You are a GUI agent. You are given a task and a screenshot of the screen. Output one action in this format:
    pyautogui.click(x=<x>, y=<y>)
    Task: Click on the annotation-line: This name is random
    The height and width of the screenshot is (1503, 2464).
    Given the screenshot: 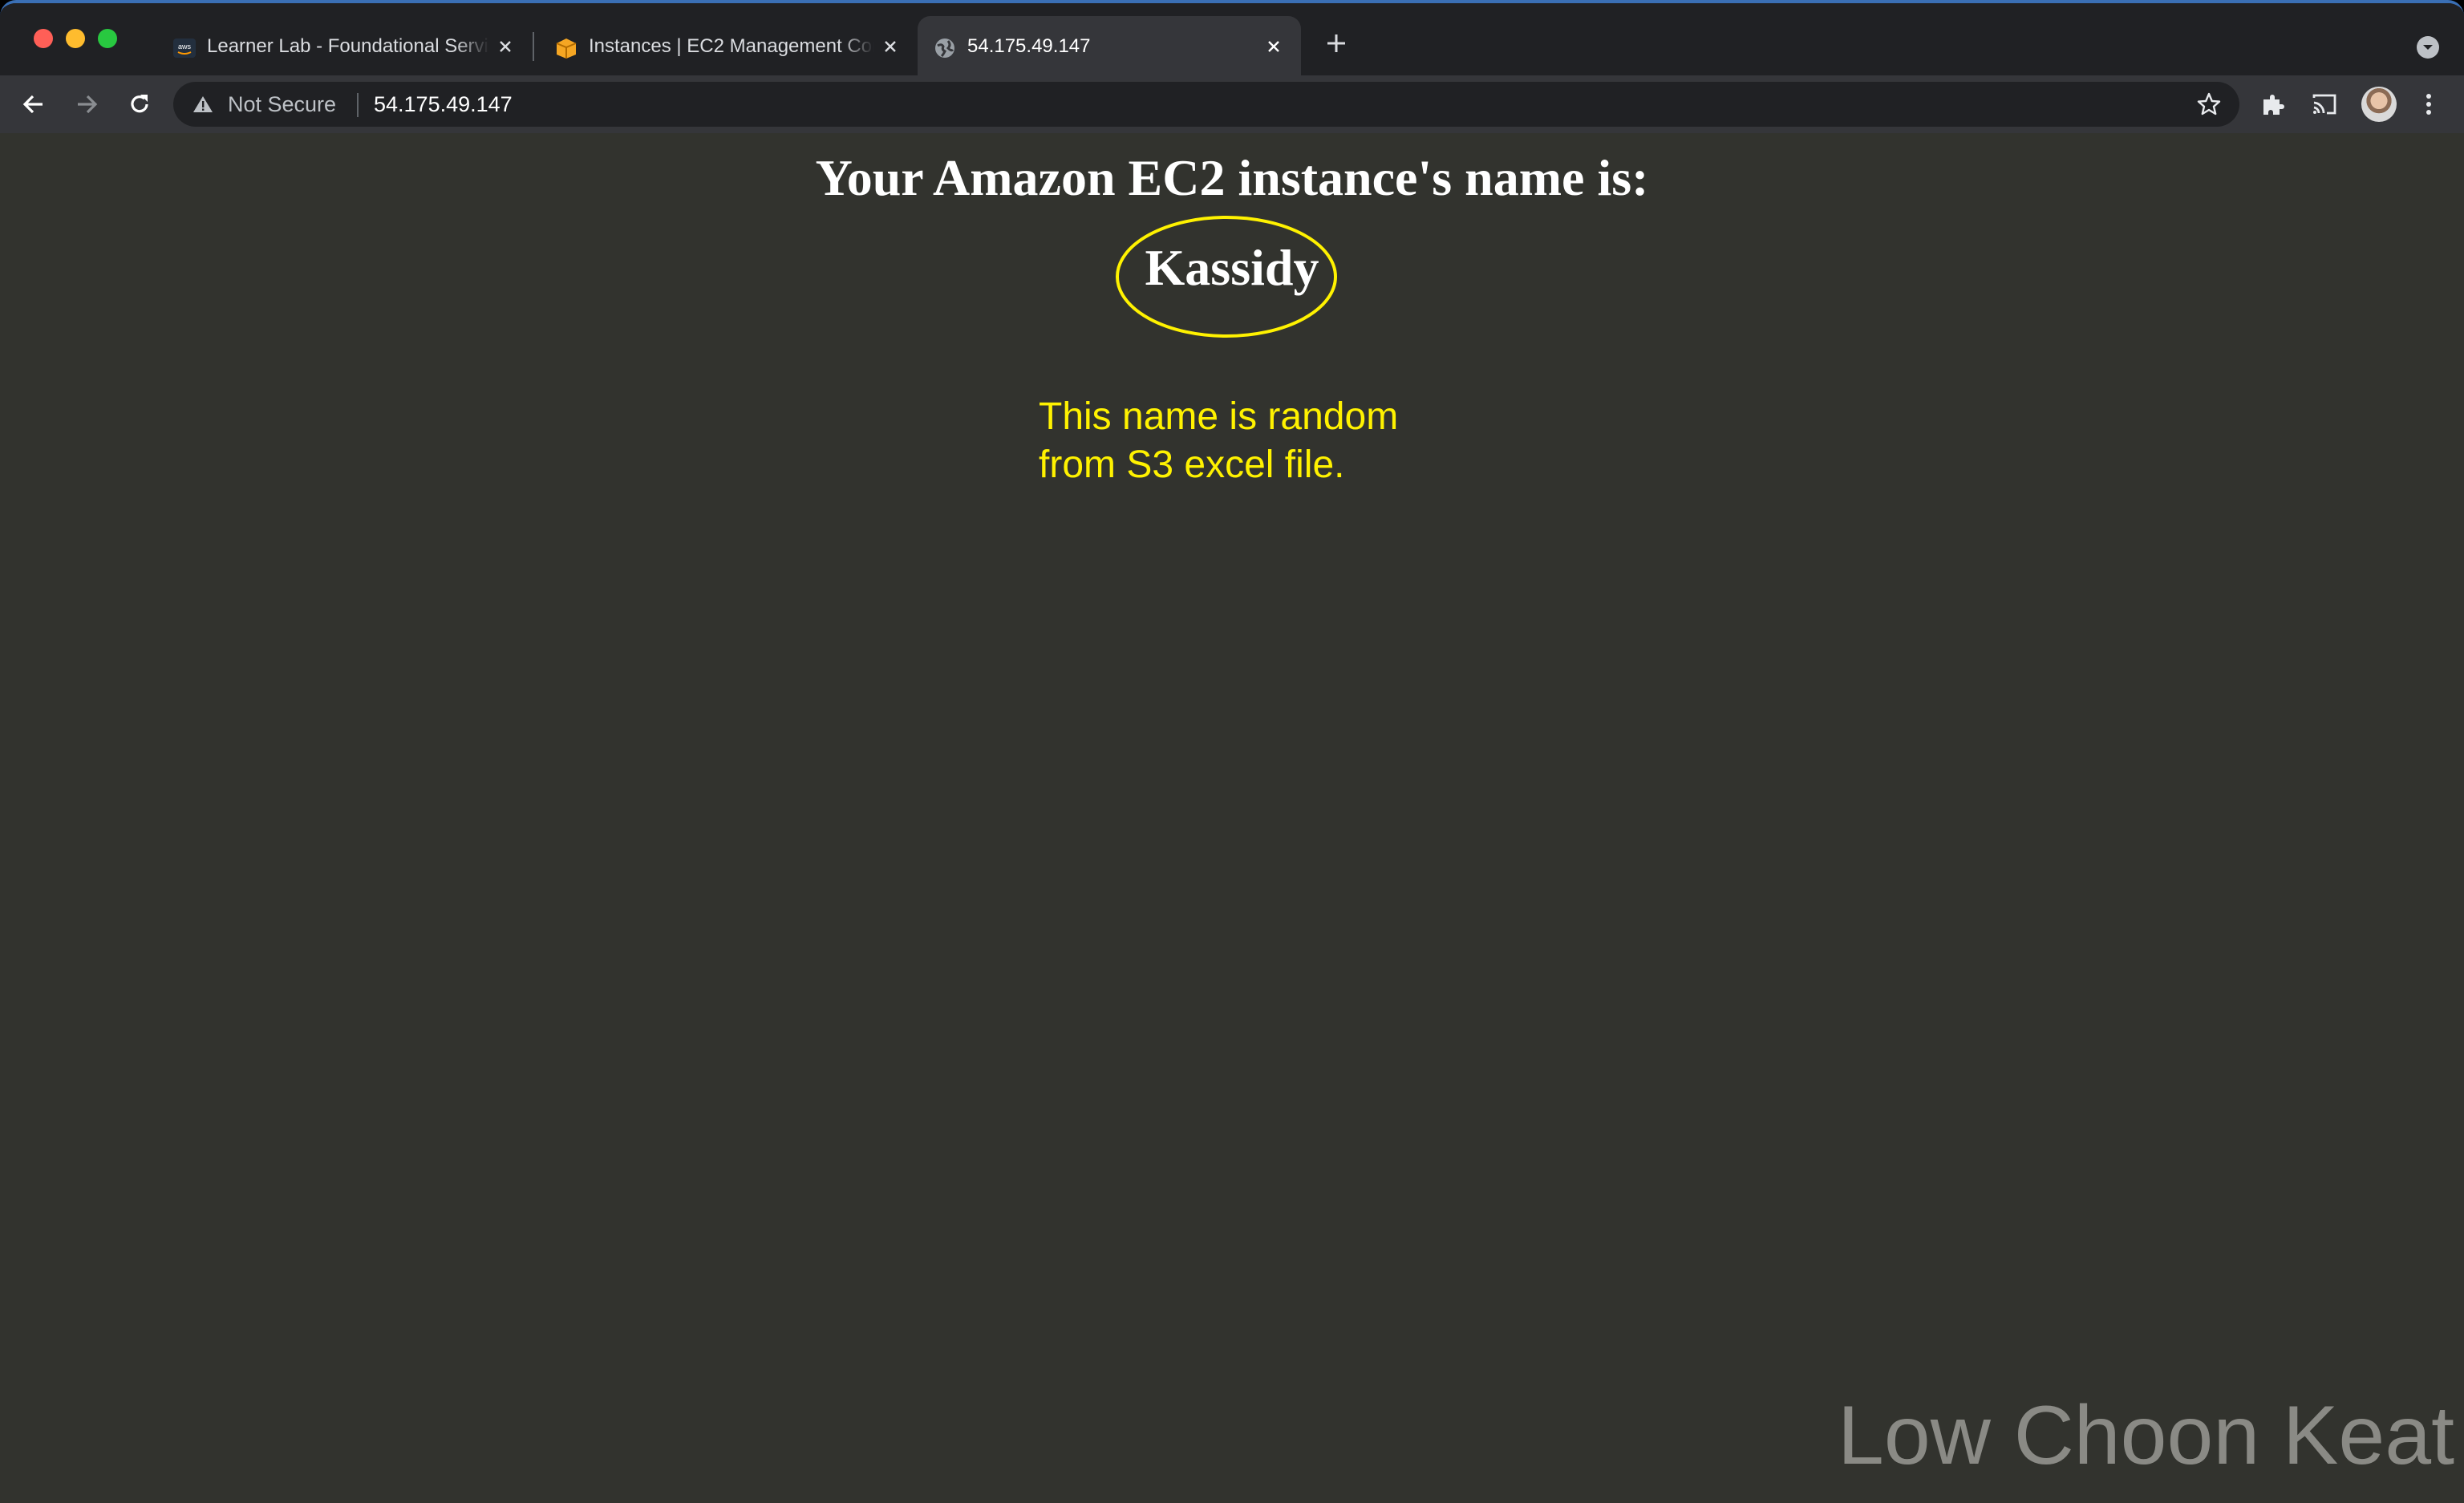 What is the action you would take?
    pyautogui.click(x=1219, y=416)
    